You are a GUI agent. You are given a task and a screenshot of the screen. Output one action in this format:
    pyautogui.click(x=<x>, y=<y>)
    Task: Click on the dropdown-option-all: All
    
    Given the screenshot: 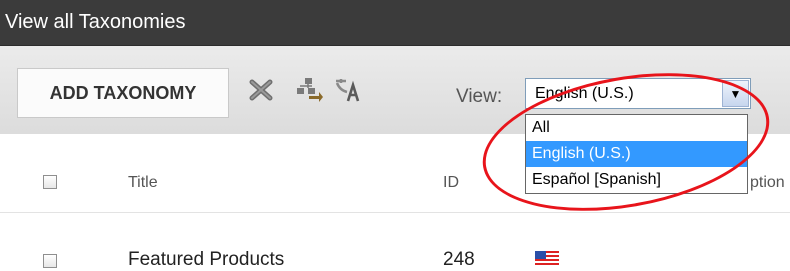 What is the action you would take?
    pyautogui.click(x=636, y=128)
    